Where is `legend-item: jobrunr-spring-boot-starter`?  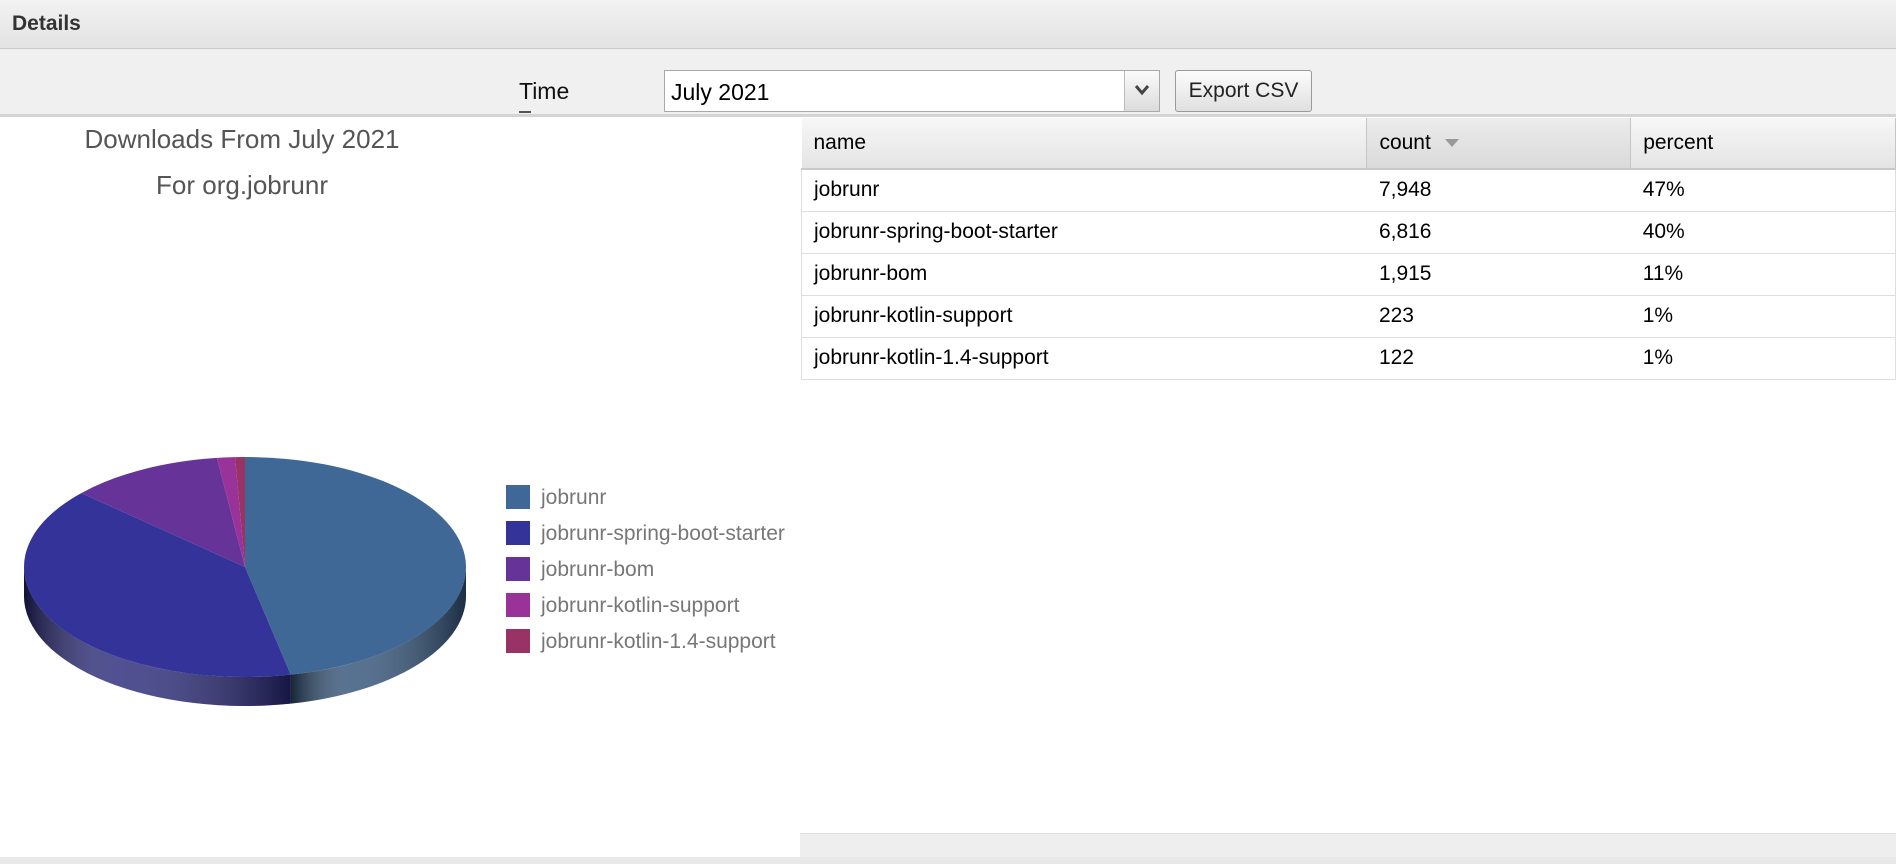
legend-item: jobrunr-spring-boot-starter is located at coordinates (645, 533).